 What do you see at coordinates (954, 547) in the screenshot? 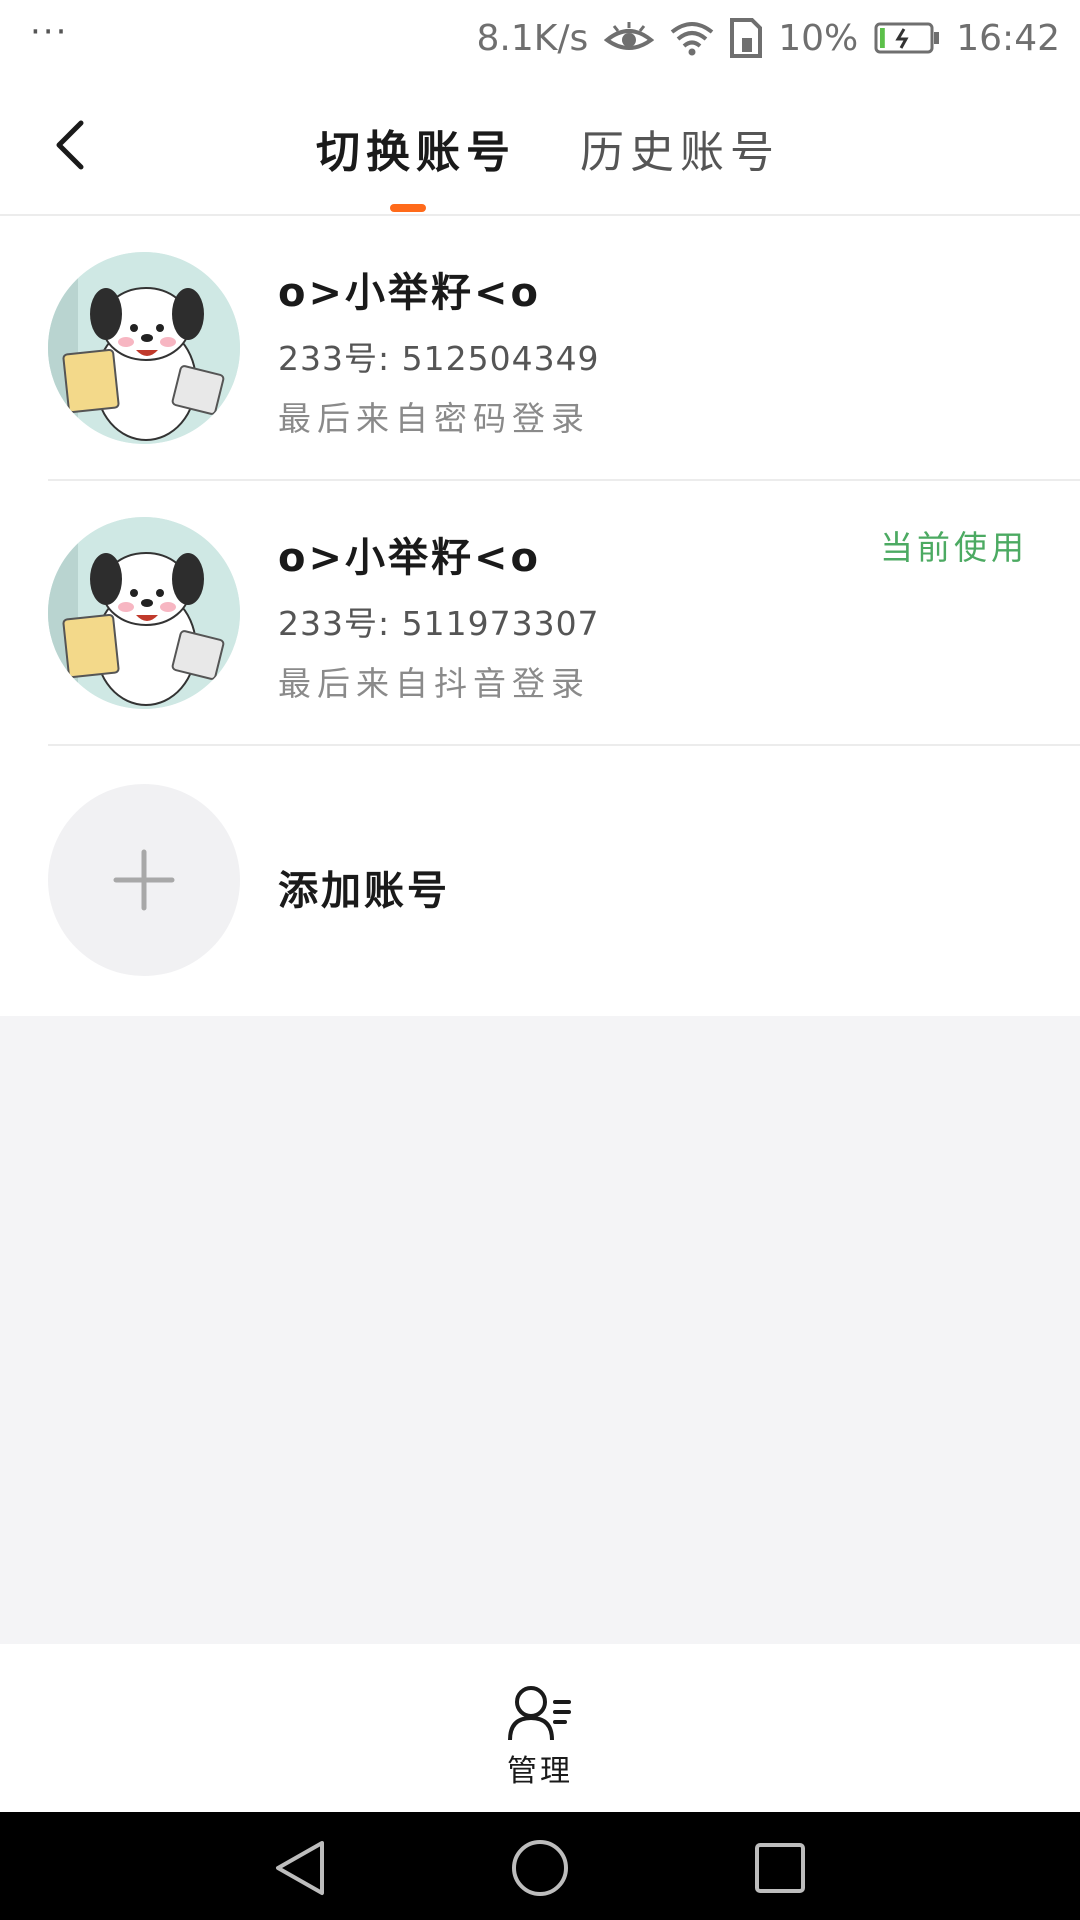
I see `current-account-badge: 当前使用` at bounding box center [954, 547].